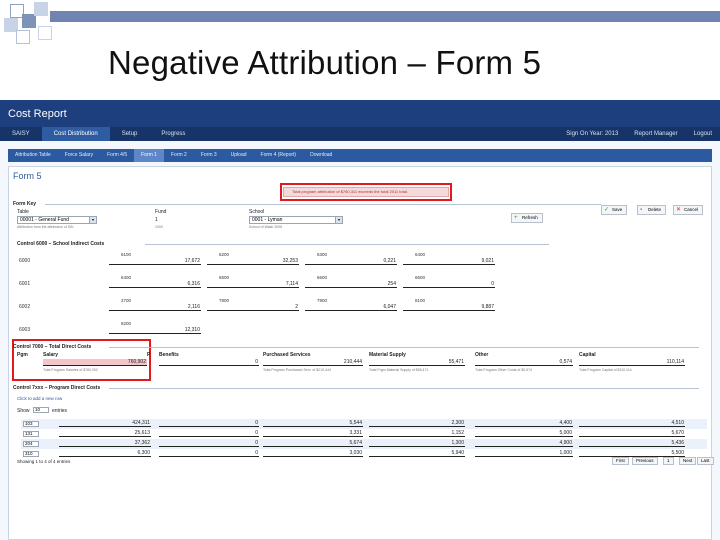 The height and width of the screenshot is (540, 720). Describe the element at coordinates (57, 220) in the screenshot. I see `table-select: 00001 - General Fund ▾` at that location.